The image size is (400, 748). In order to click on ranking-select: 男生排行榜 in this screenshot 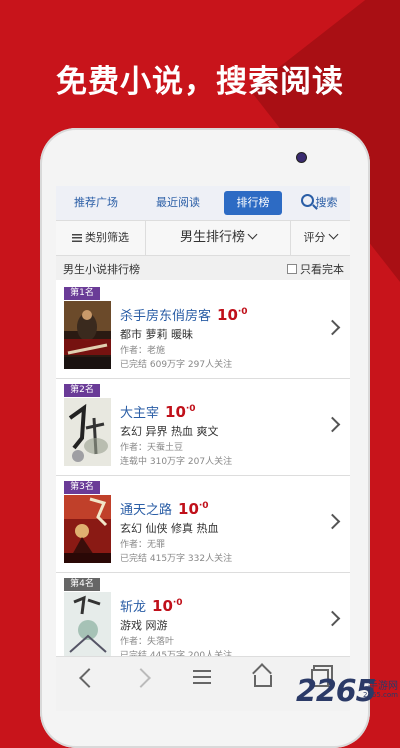, I will do `click(218, 238)`.